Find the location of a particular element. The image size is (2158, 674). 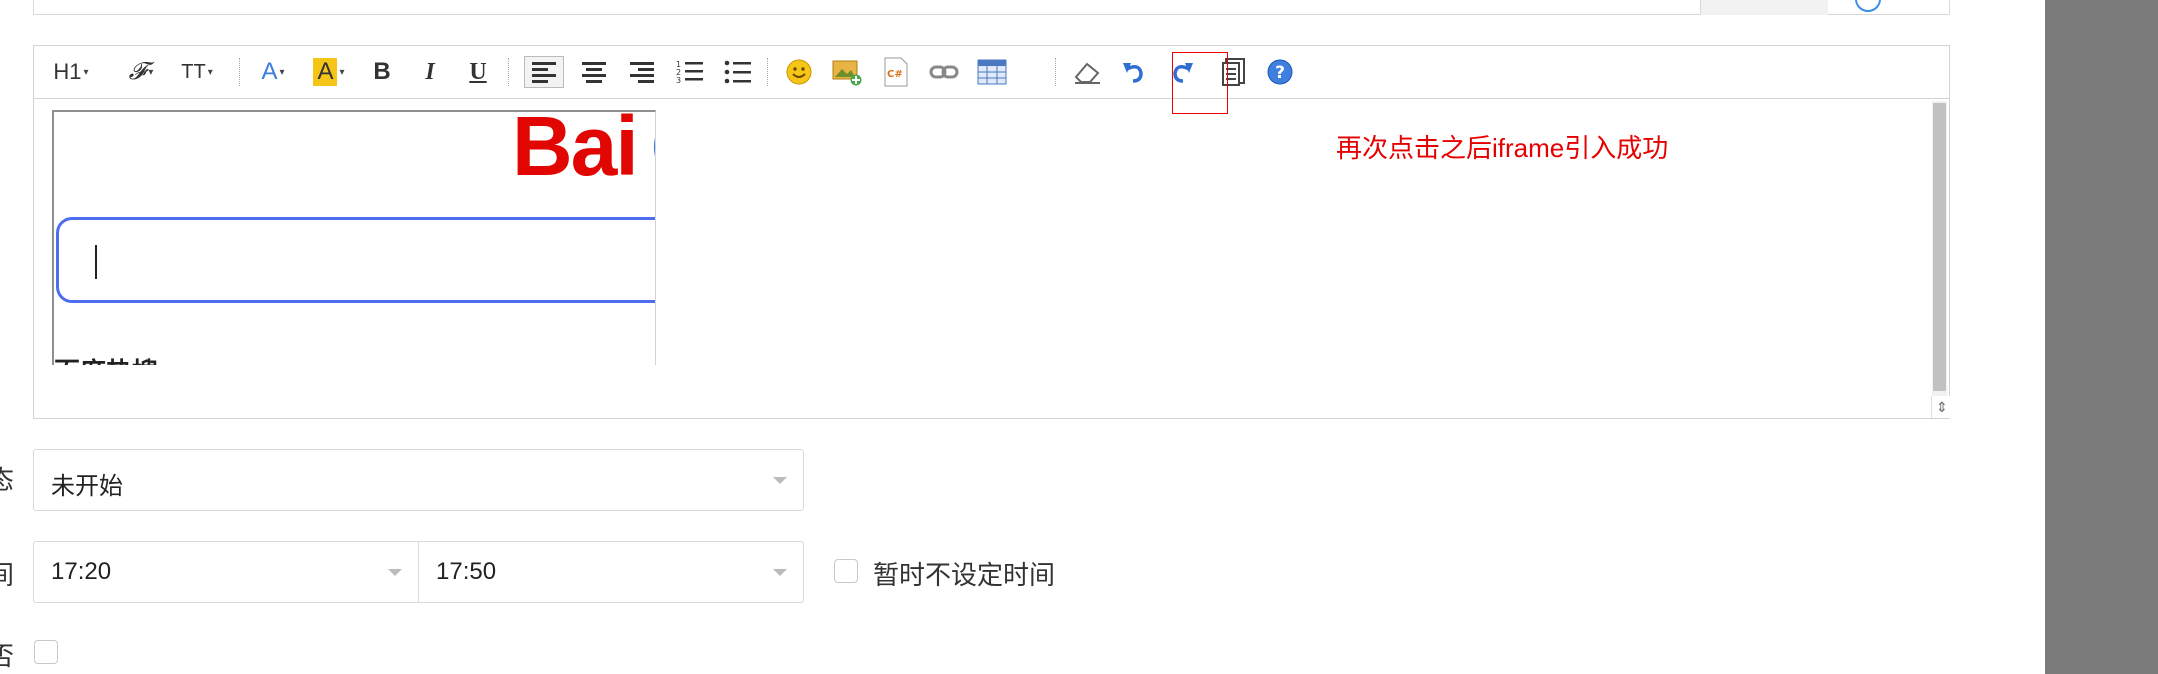

top-input-remnant is located at coordinates (991, 7).